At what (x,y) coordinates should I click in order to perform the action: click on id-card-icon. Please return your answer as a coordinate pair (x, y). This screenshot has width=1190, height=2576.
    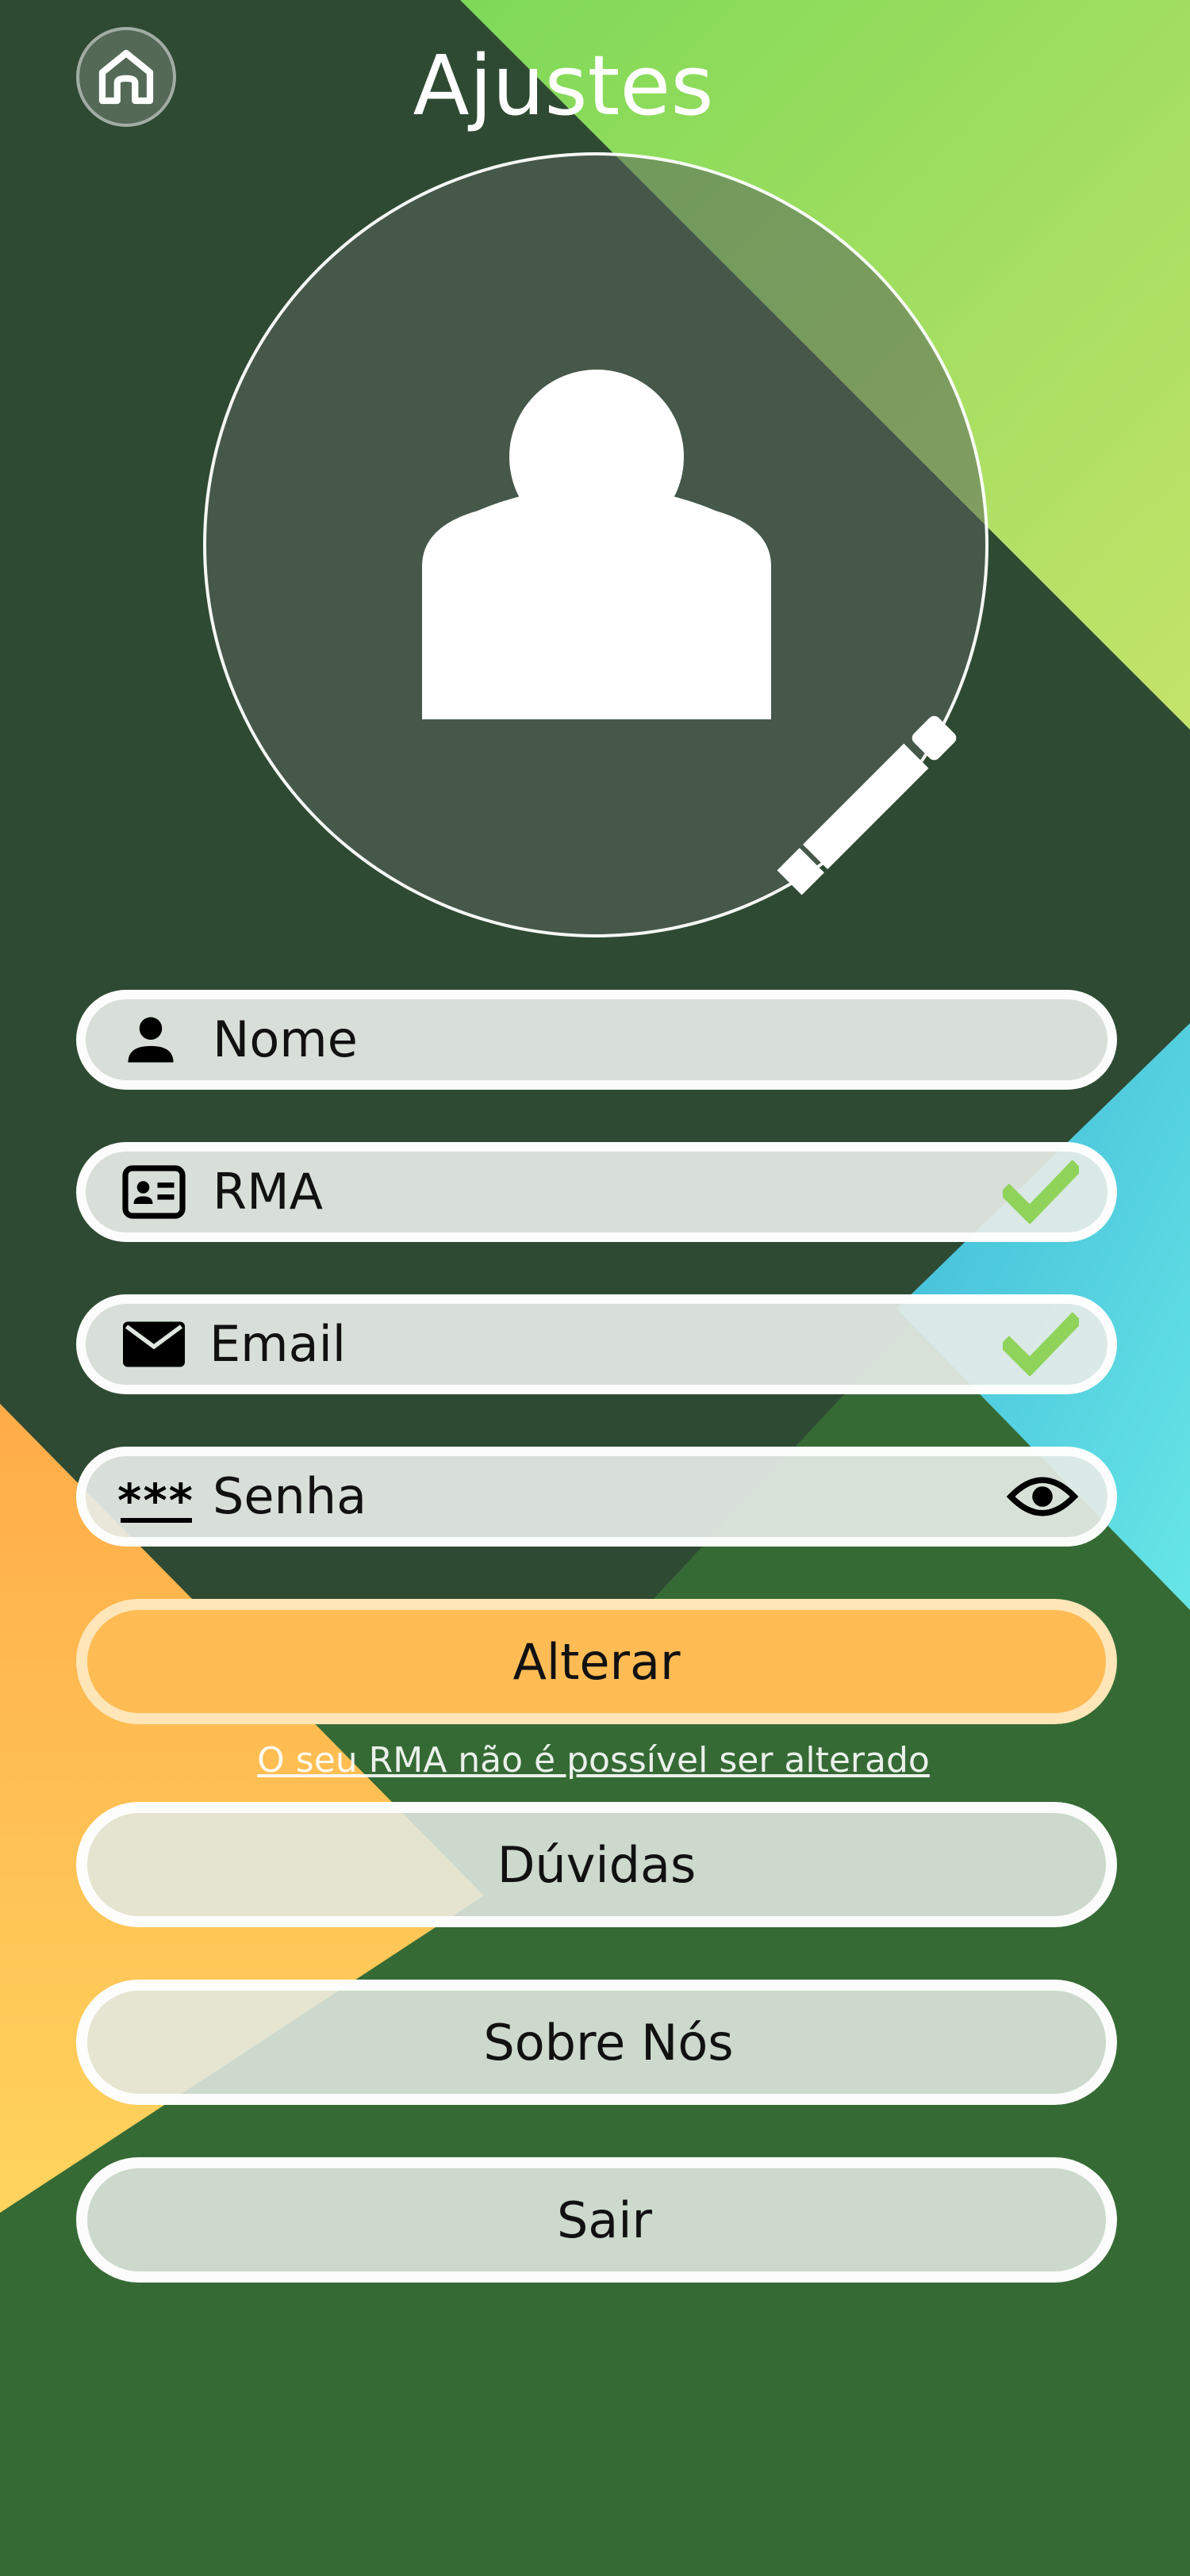
    Looking at the image, I should click on (154, 1192).